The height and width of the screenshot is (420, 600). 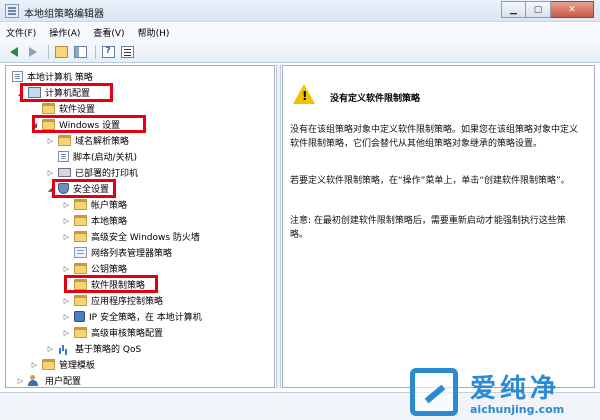 What do you see at coordinates (64, 32) in the screenshot?
I see `menu-action: 操作(A)` at bounding box center [64, 32].